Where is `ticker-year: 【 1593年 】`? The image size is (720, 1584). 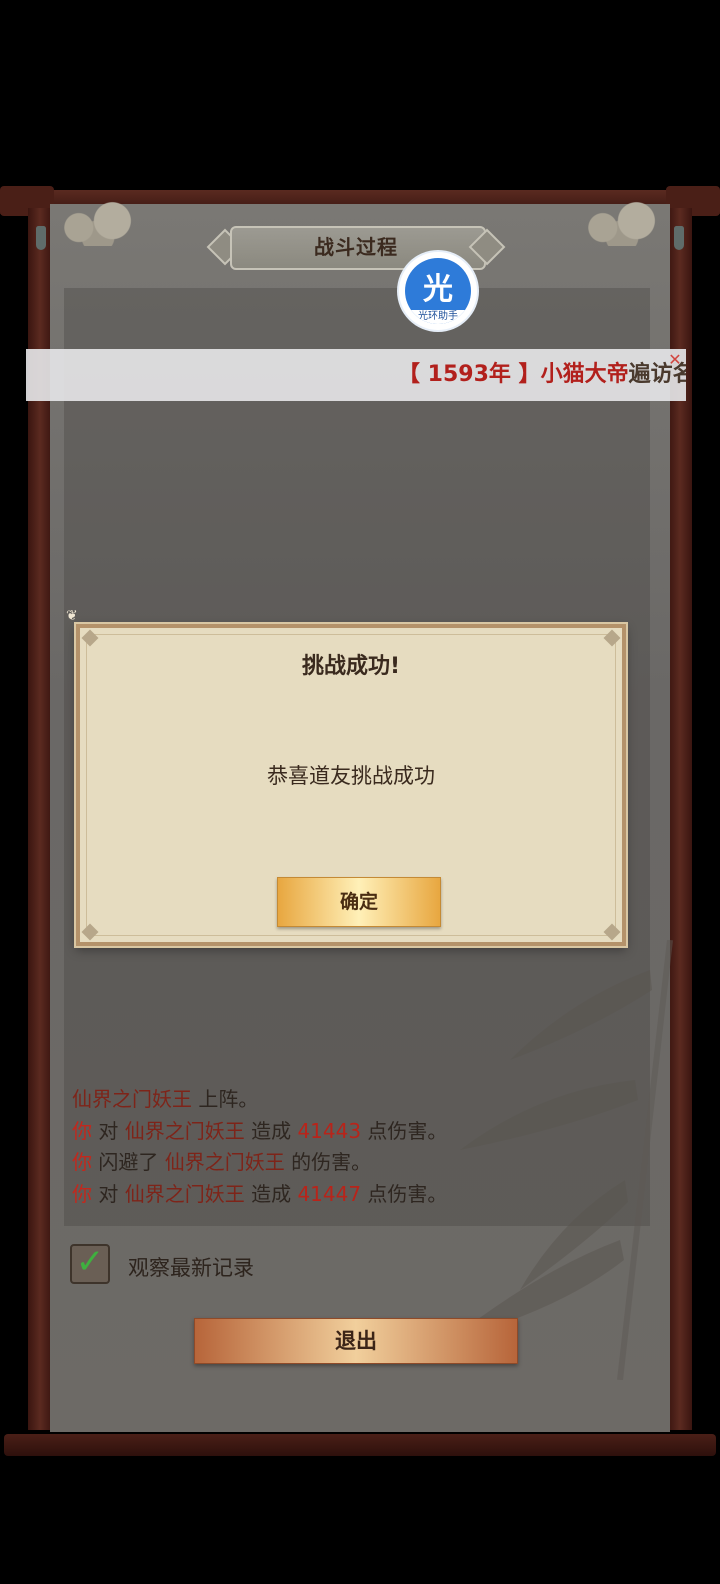
ticker-year: 【 1593年 】 is located at coordinates (469, 374).